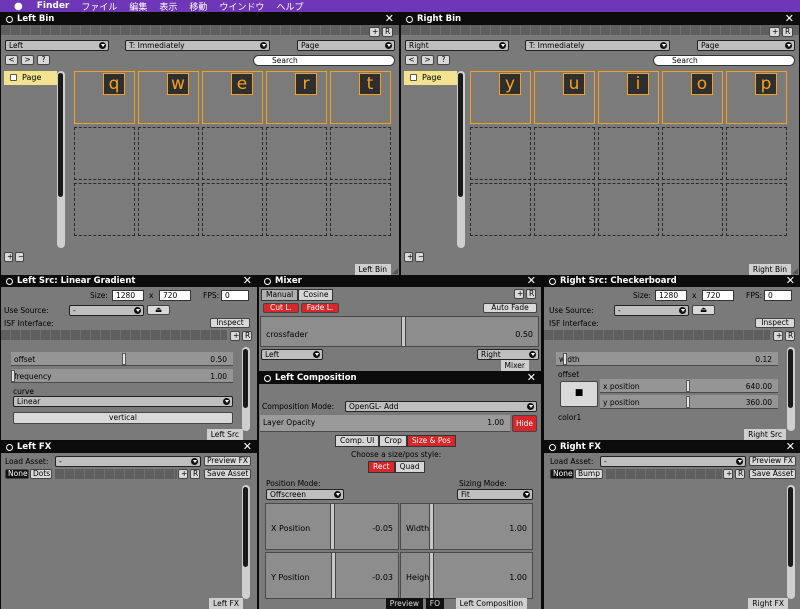 This screenshot has height=609, width=800. What do you see at coordinates (508, 354) in the screenshot?
I see `right-select: Right` at bounding box center [508, 354].